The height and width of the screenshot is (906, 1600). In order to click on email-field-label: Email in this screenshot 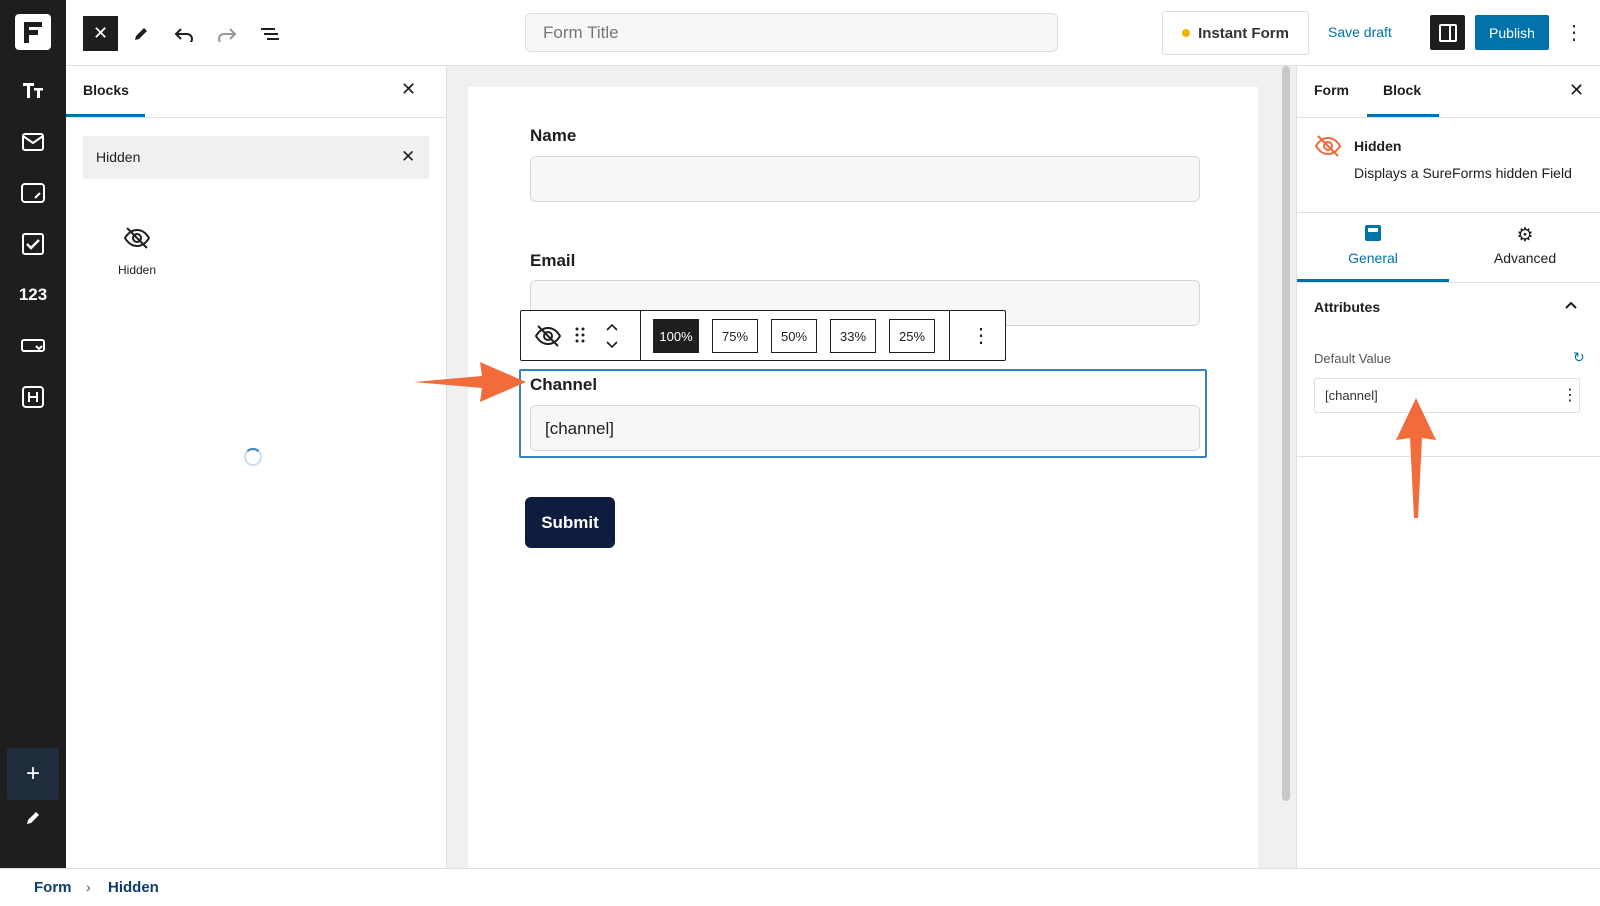, I will do `click(552, 261)`.